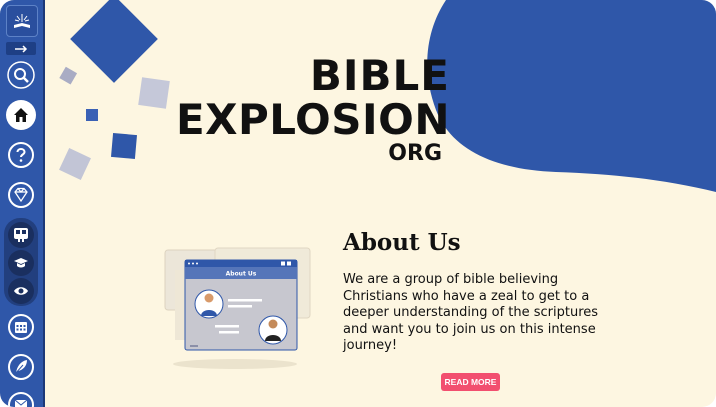 Image resolution: width=716 pixels, height=407 pixels. I want to click on question-icon, so click(21, 155).